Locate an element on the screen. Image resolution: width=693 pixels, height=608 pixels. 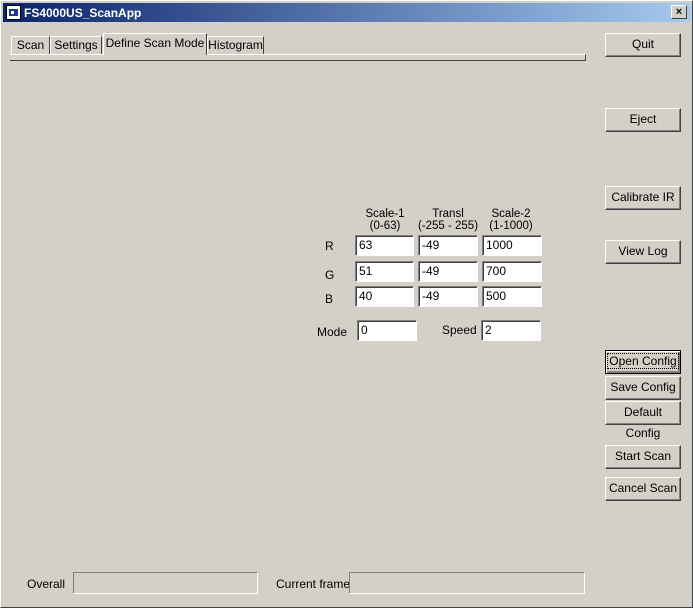
quit-button: Quit is located at coordinates (643, 45).